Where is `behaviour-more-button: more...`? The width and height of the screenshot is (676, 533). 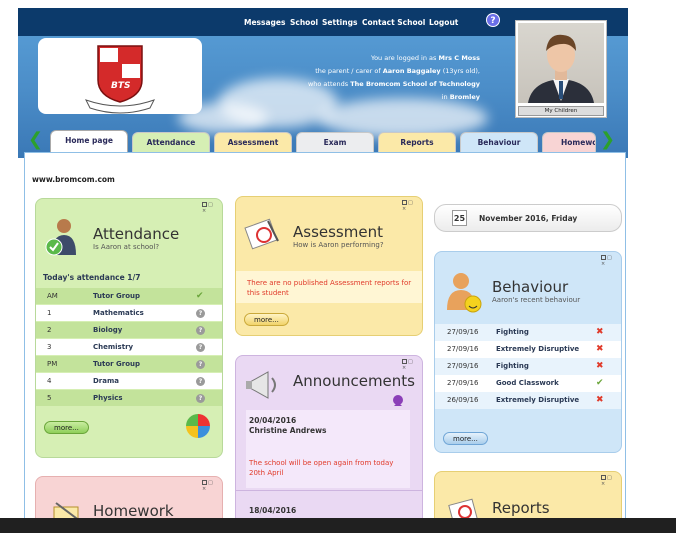 behaviour-more-button: more... is located at coordinates (465, 438).